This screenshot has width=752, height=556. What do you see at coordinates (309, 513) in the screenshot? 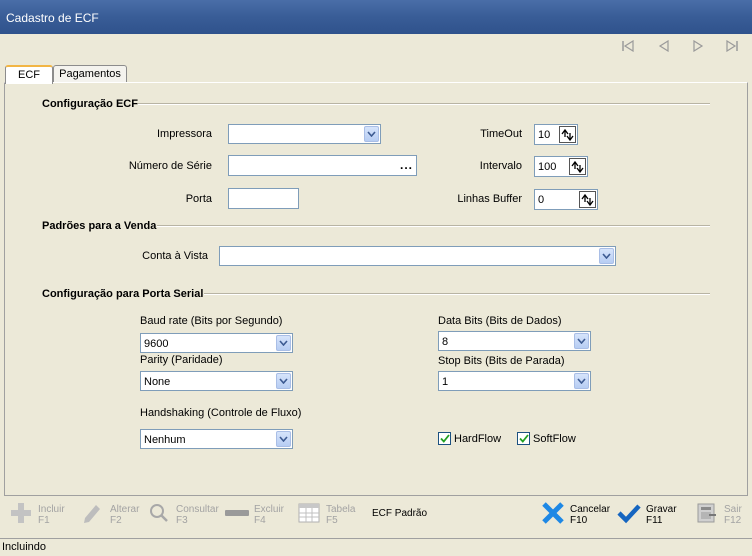
I see `table-icon` at bounding box center [309, 513].